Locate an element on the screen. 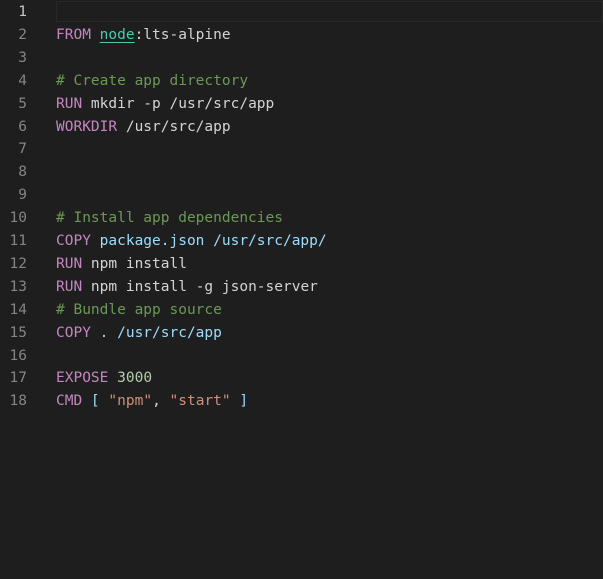 This screenshot has height=579, width=603. editor-line: 10 # Install app dependencies is located at coordinates (301, 218).